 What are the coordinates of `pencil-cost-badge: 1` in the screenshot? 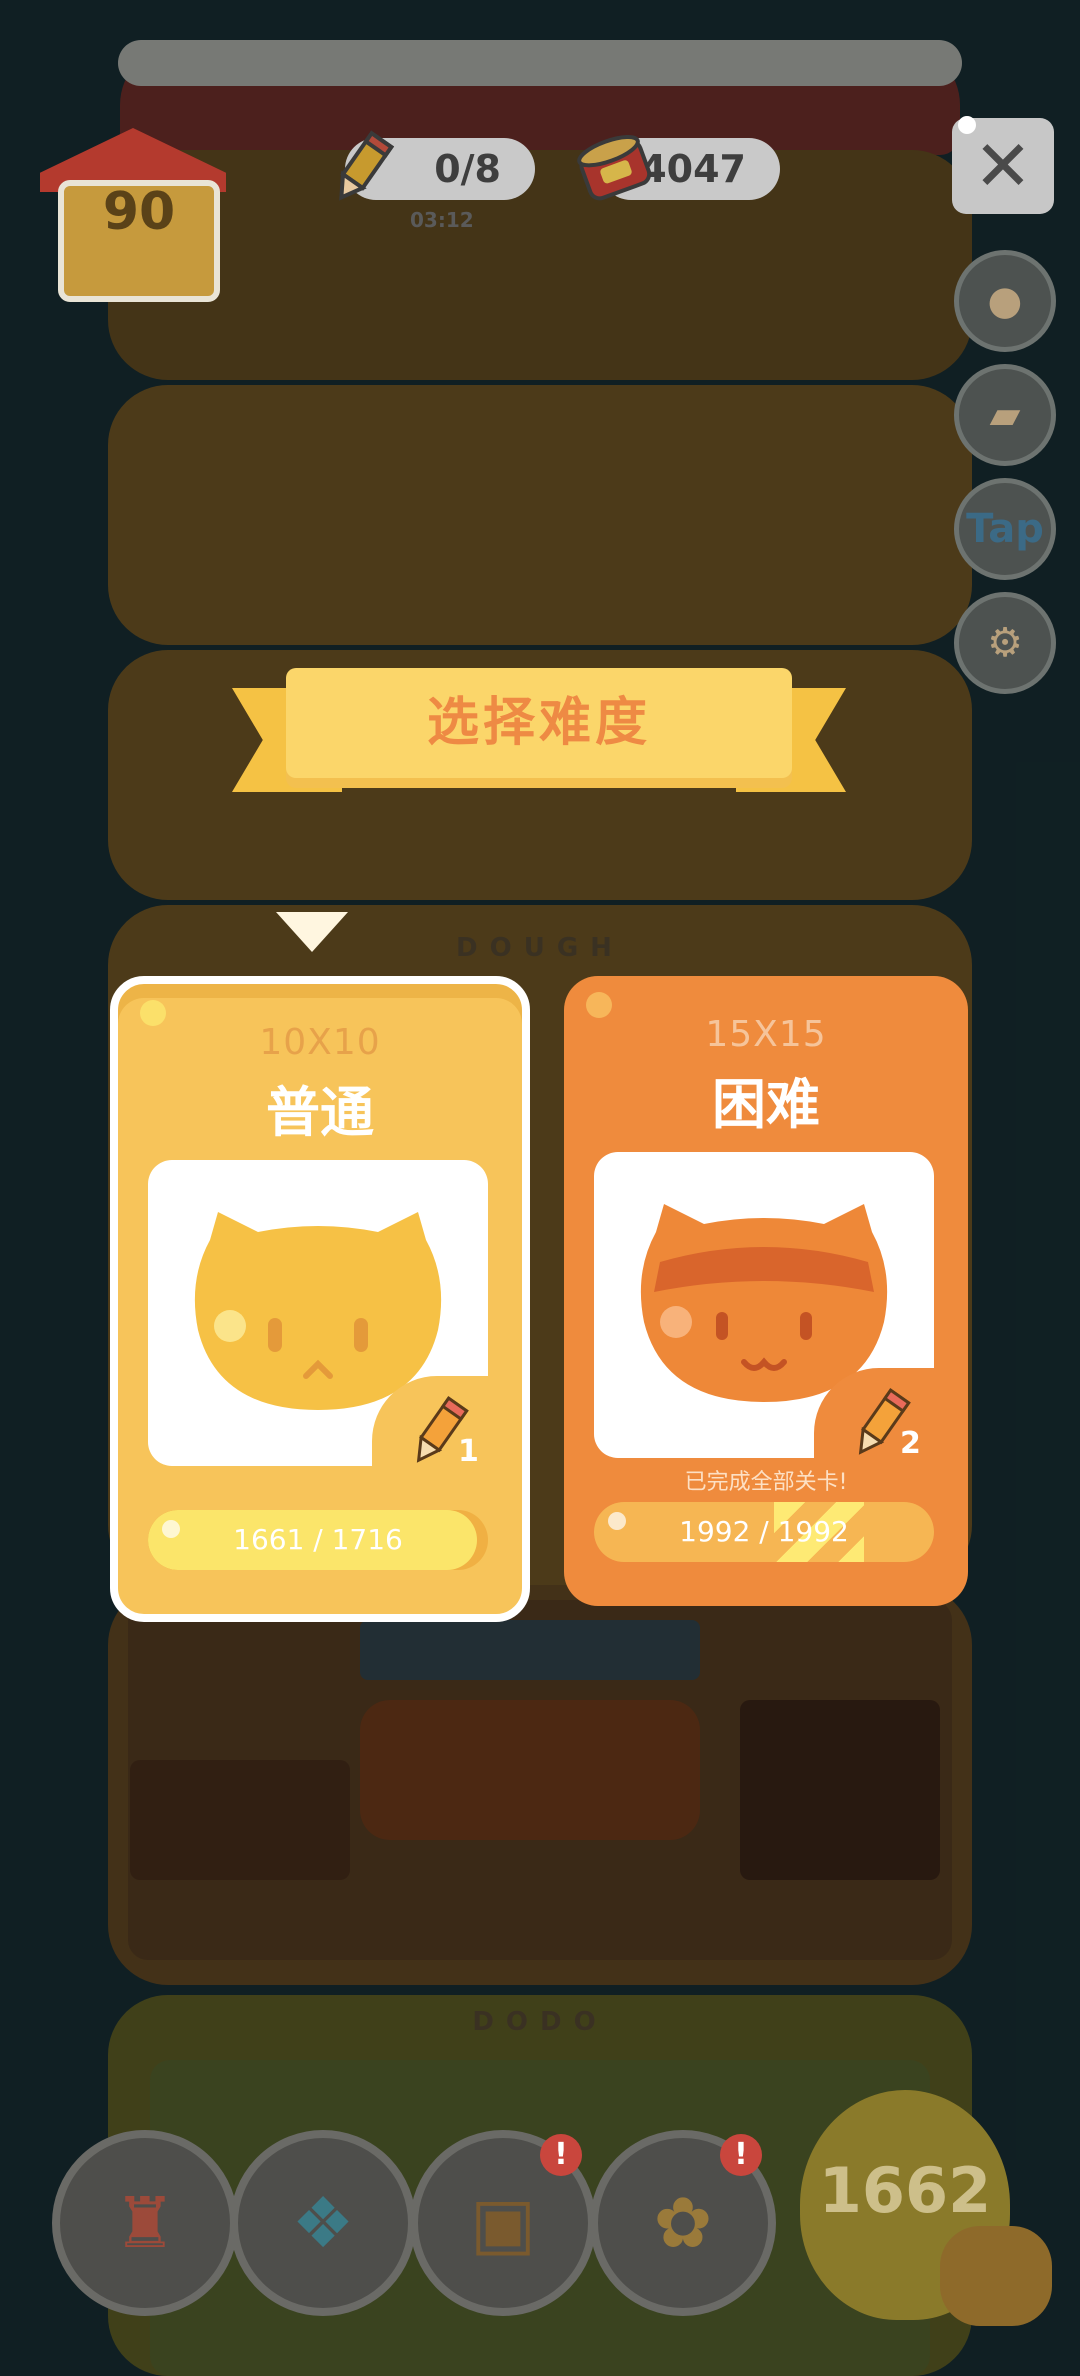 It's located at (437, 1441).